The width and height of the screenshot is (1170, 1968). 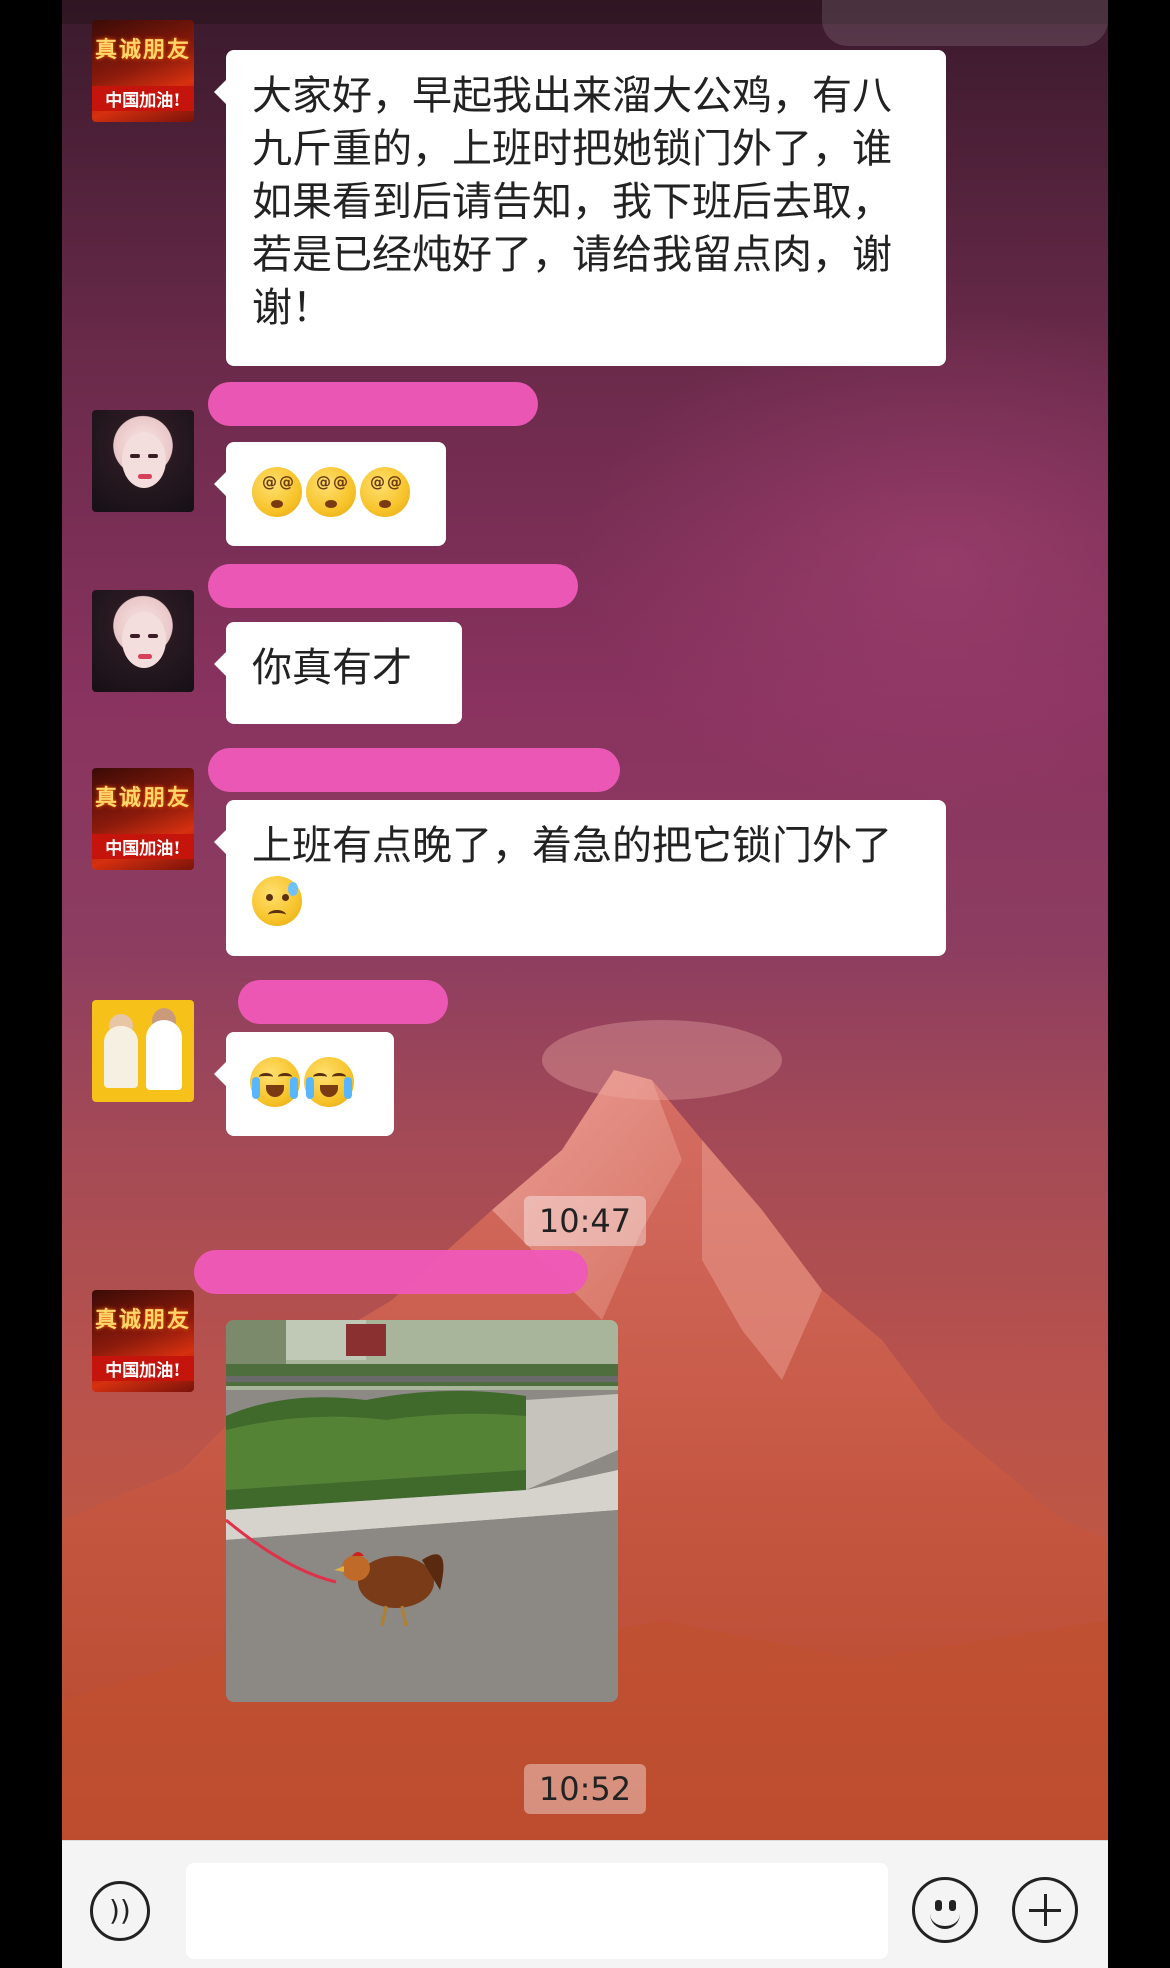 What do you see at coordinates (965, 23) in the screenshot?
I see `top-right-control` at bounding box center [965, 23].